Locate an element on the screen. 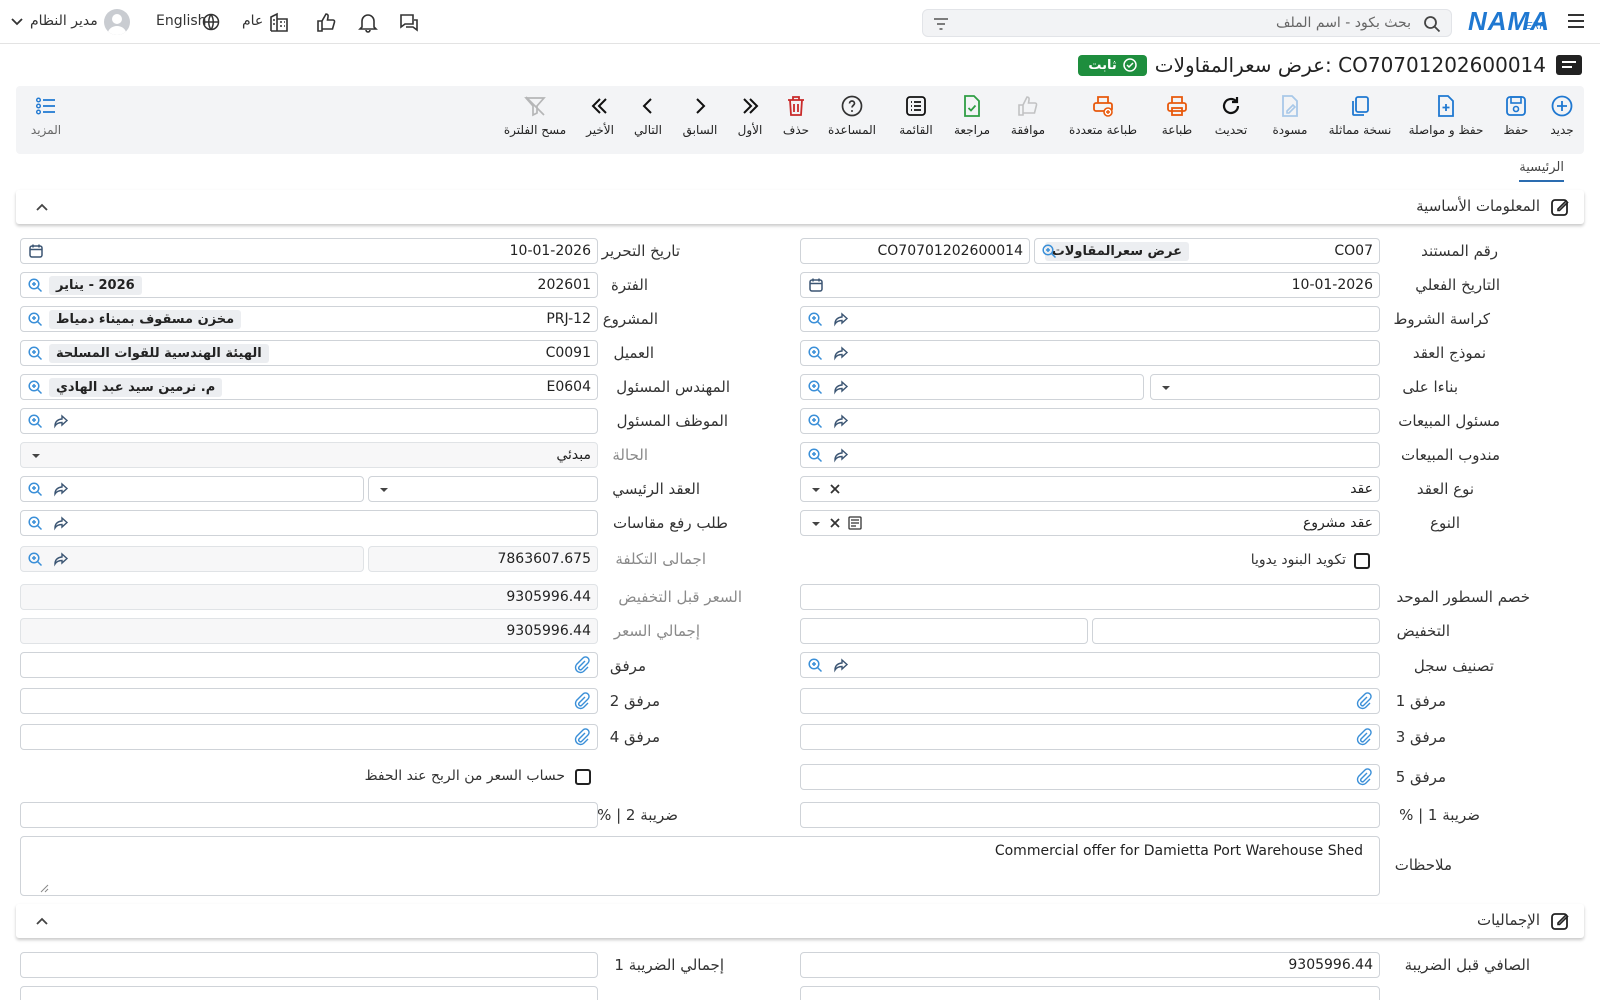 The height and width of the screenshot is (1000, 1600). price-from-profit-checkbox is located at coordinates (583, 777).